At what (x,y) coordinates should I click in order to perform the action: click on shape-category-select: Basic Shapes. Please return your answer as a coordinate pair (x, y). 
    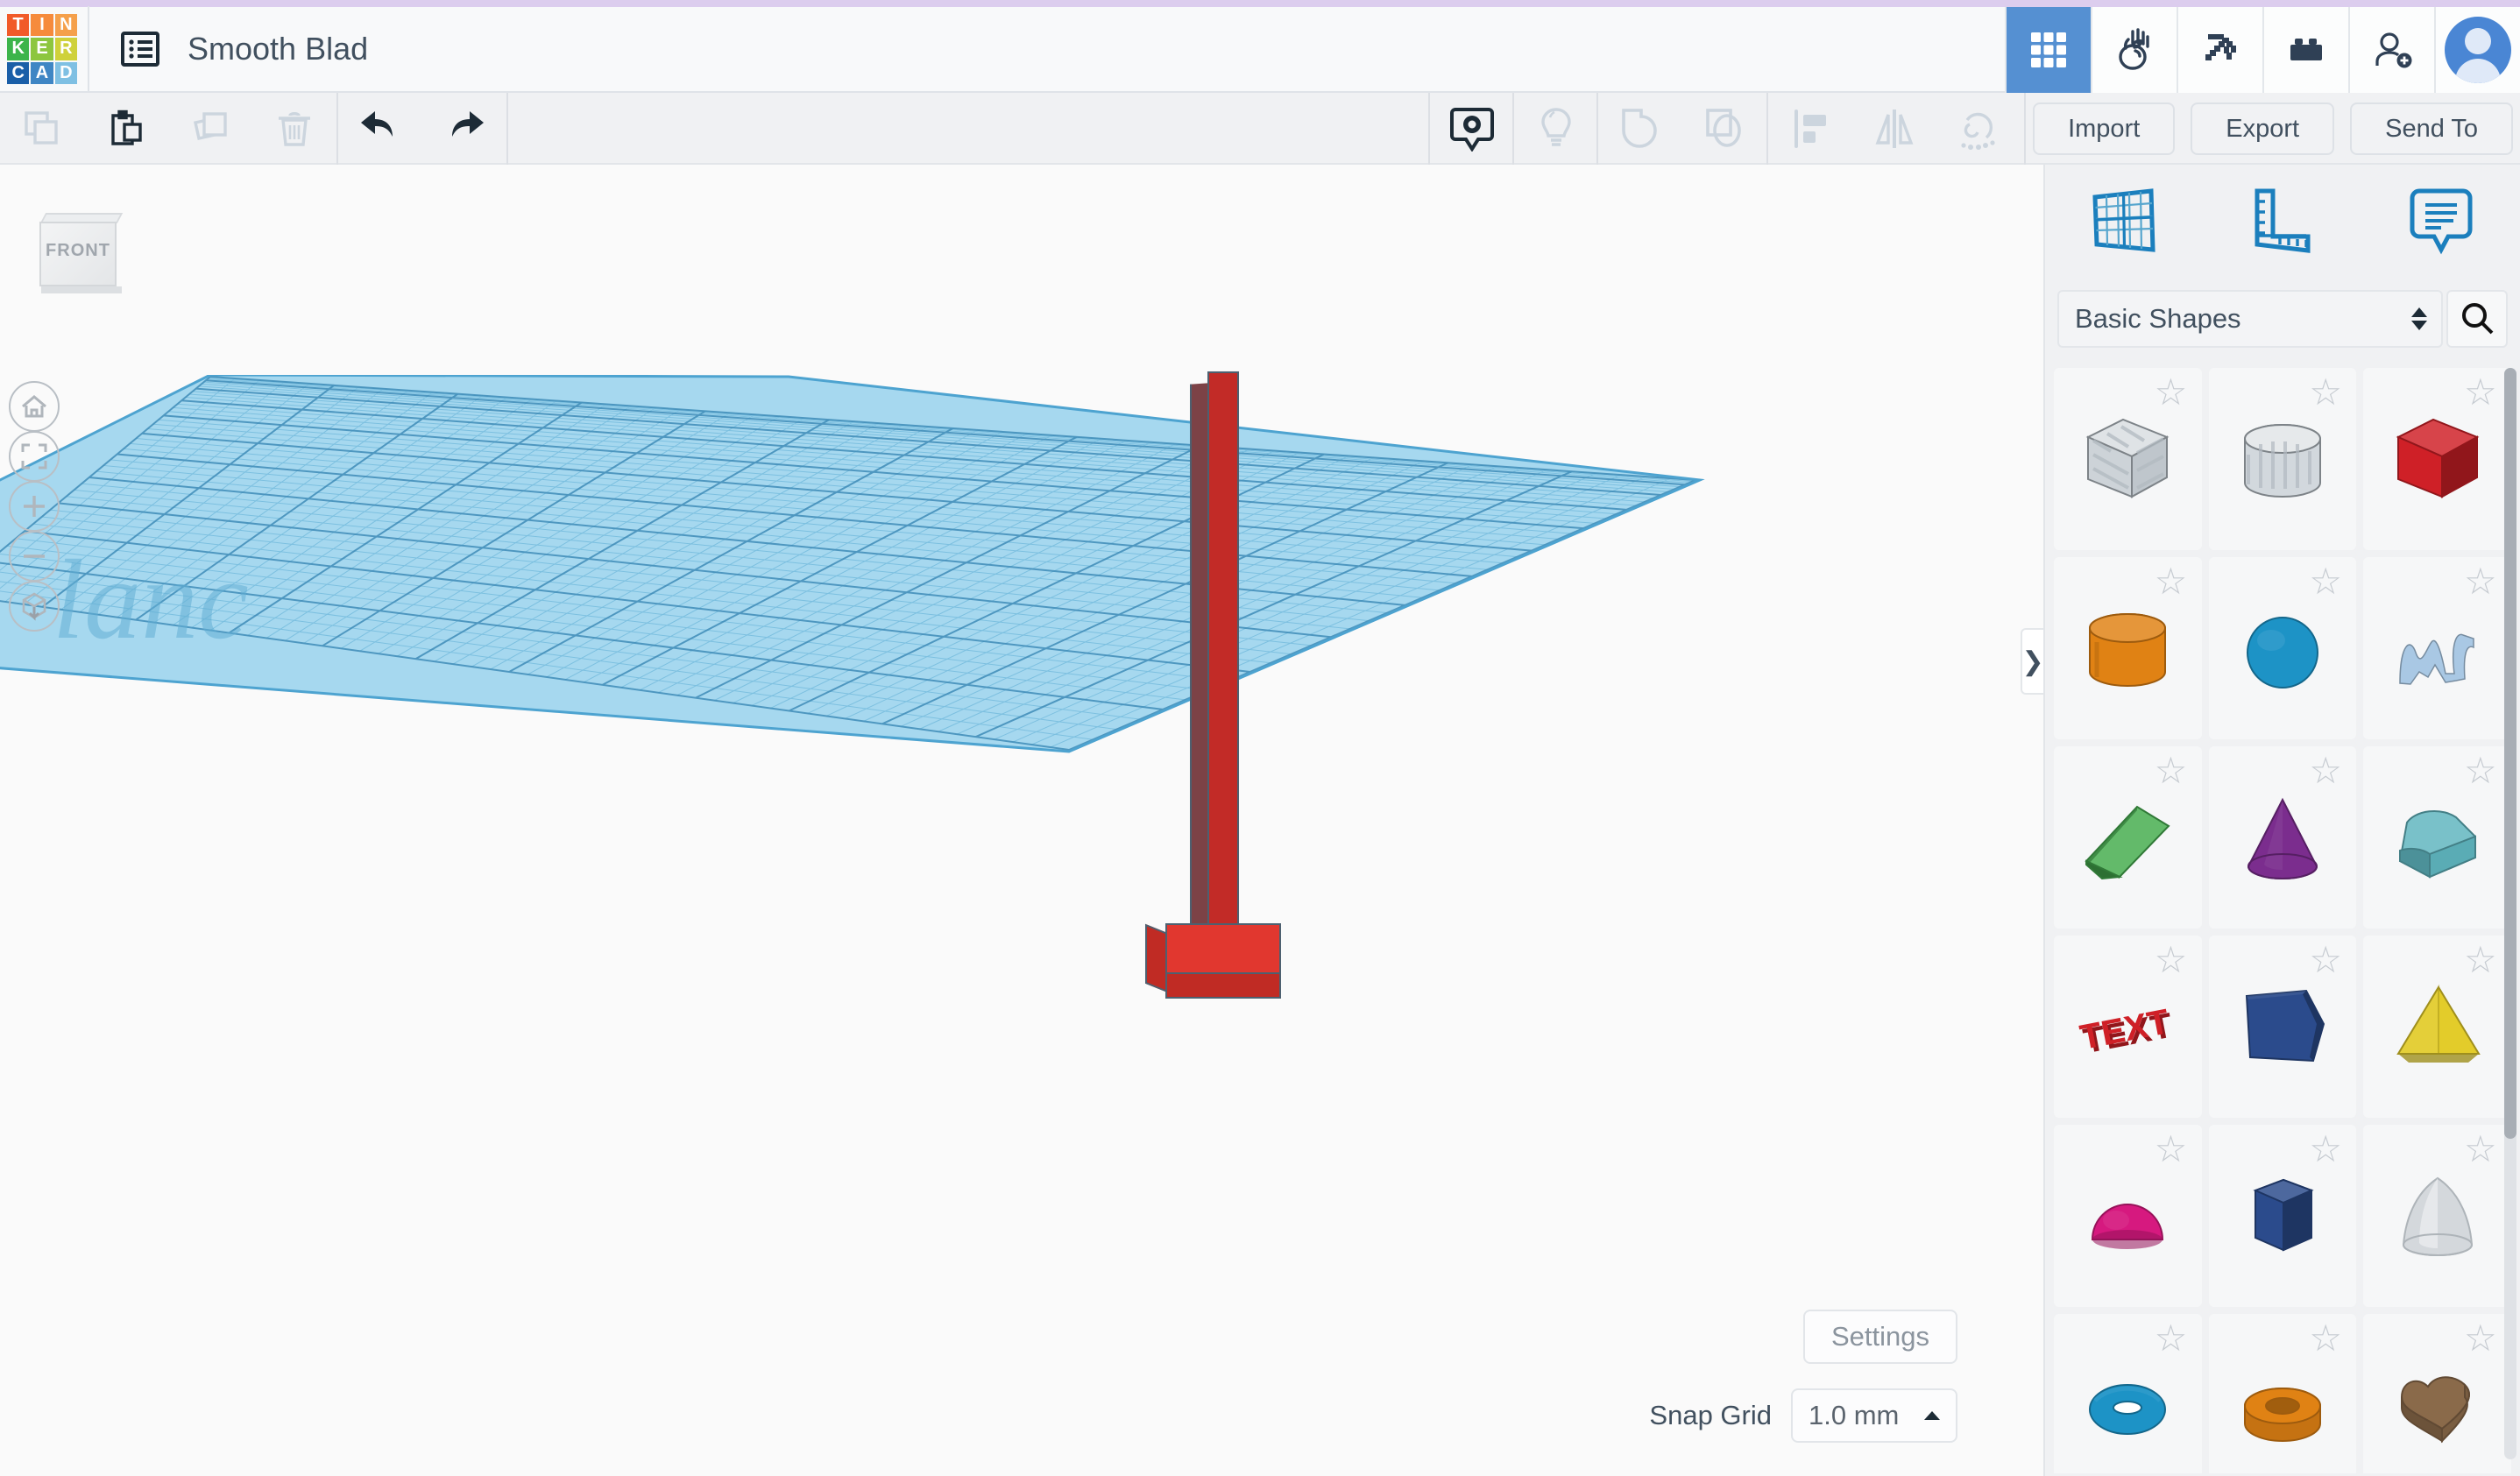
    Looking at the image, I should click on (2250, 319).